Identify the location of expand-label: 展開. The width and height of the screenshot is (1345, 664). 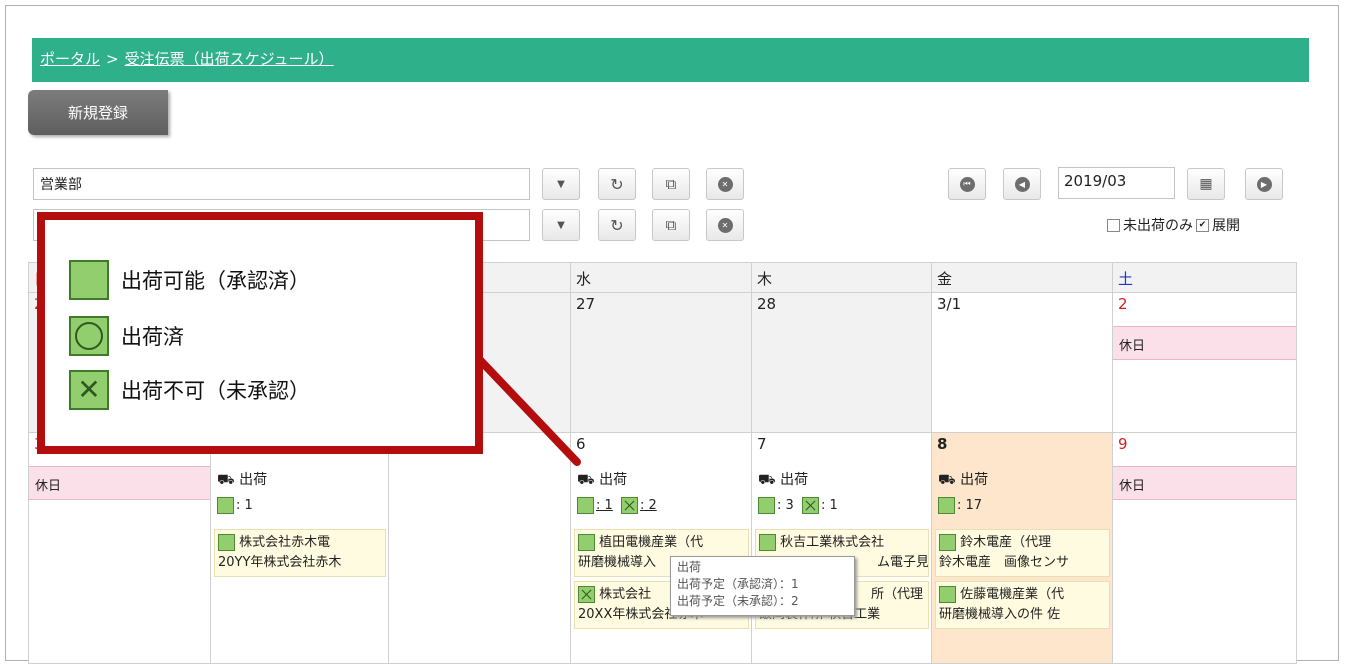
(1226, 226).